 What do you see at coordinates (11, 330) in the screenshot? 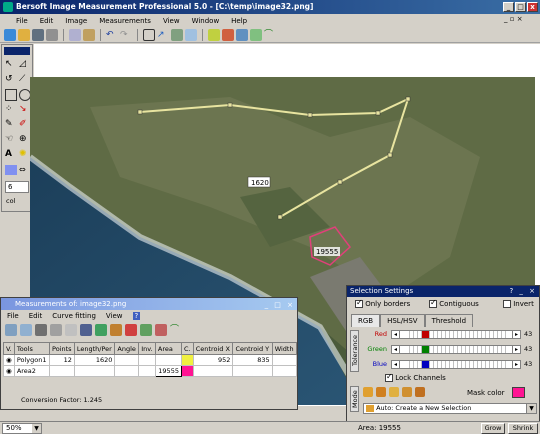
I see `select-all-icon` at bounding box center [11, 330].